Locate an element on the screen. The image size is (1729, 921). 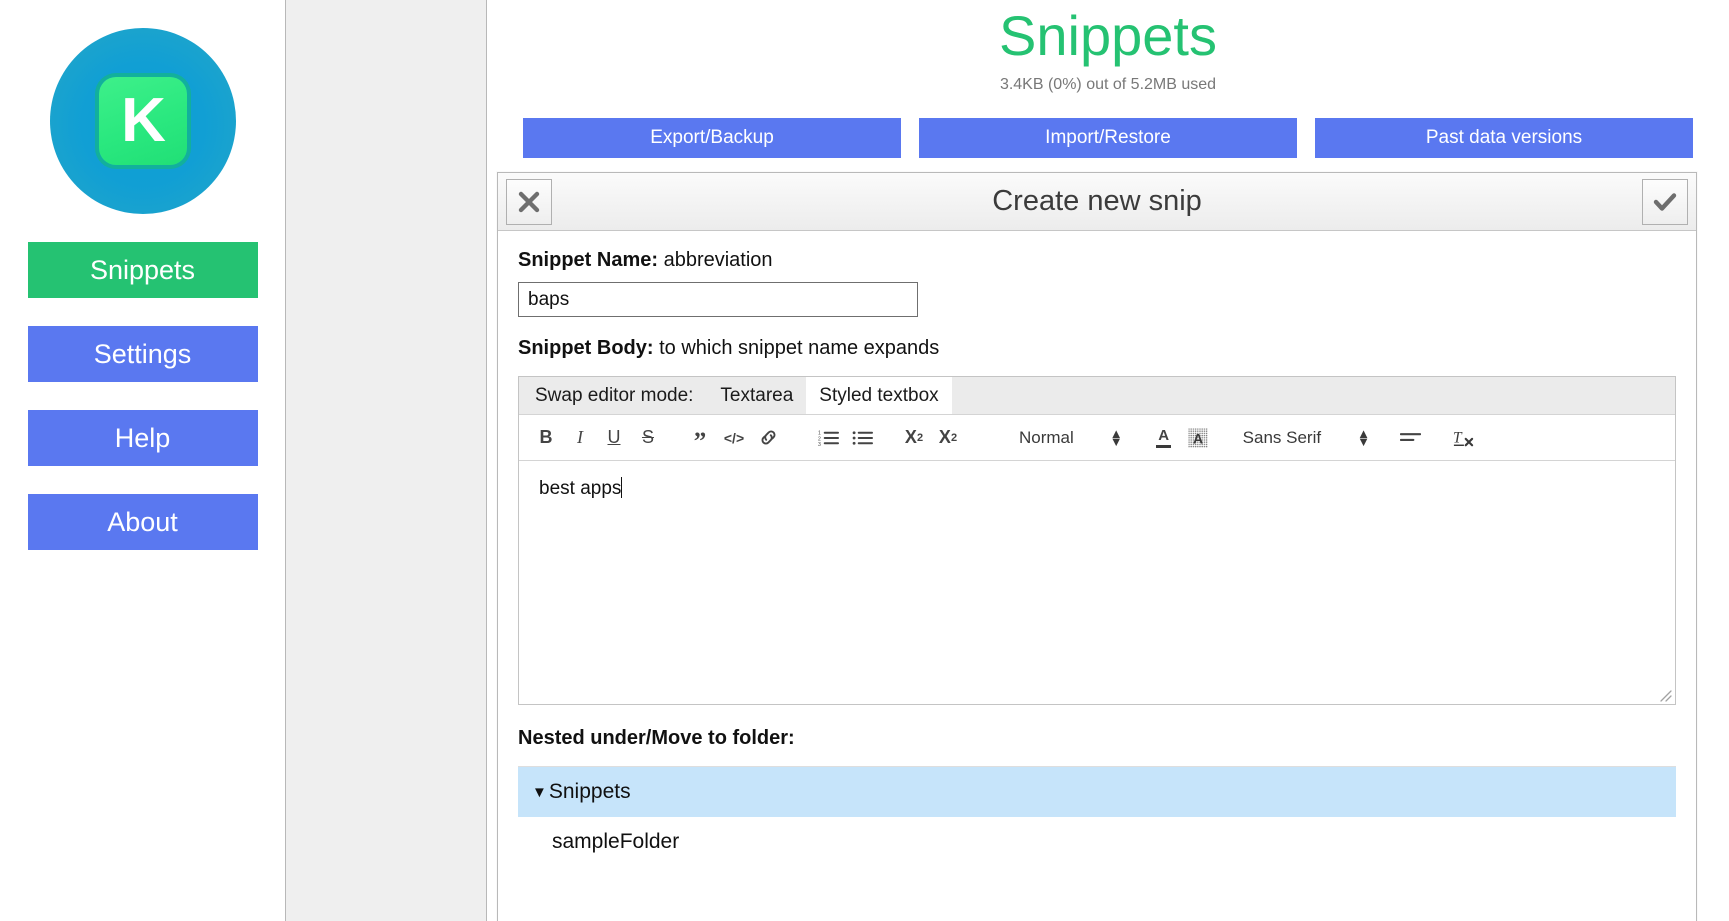
sidebar-item-label: Settings is located at coordinates (142, 353).